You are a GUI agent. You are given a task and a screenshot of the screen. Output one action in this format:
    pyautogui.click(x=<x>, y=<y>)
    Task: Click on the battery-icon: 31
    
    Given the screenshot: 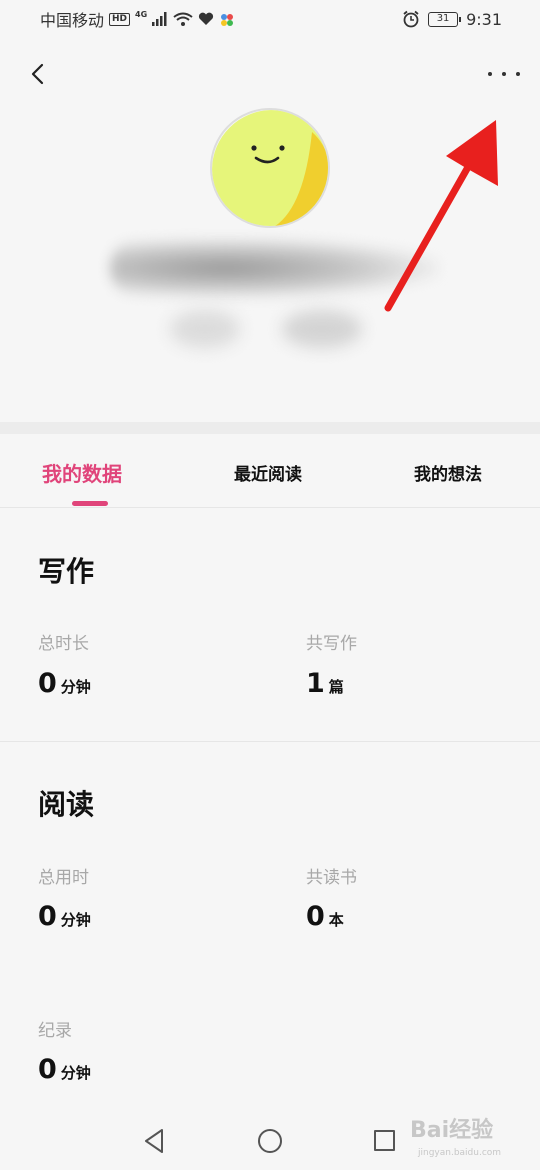 What is the action you would take?
    pyautogui.click(x=445, y=19)
    